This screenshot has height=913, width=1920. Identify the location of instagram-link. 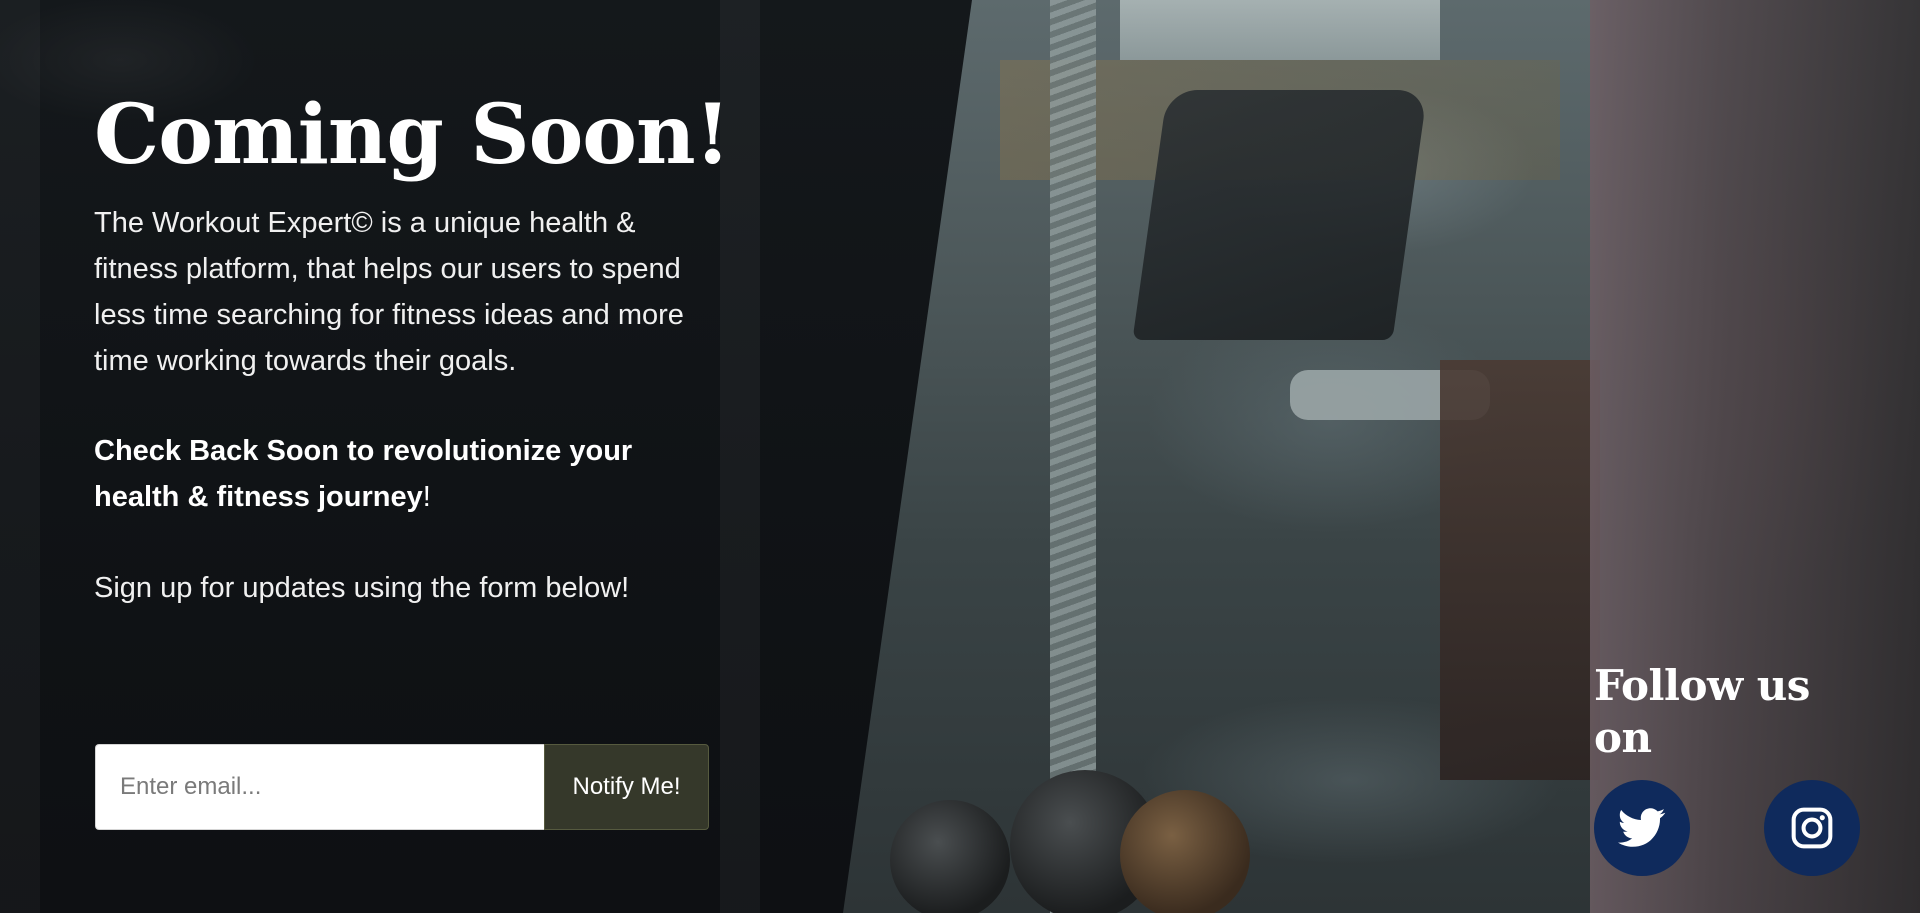
(1812, 828).